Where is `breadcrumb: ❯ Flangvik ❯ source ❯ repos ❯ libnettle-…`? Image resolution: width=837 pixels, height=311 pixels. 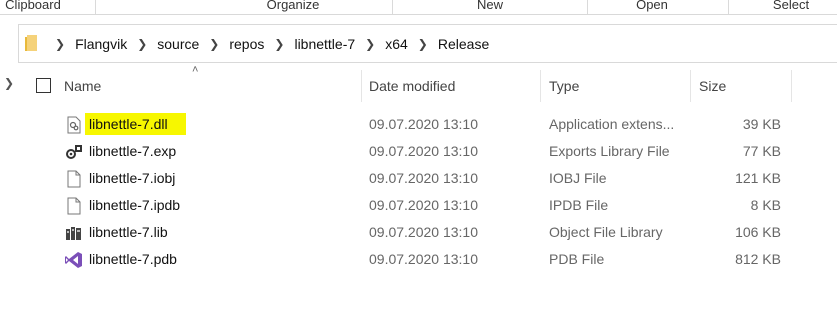 breadcrumb: ❯ Flangvik ❯ source ❯ repos ❯ libnettle-… is located at coordinates (271, 43).